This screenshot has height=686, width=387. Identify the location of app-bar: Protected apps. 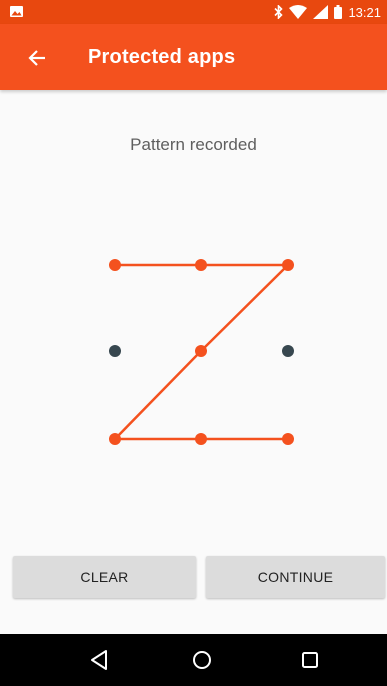
(193, 57).